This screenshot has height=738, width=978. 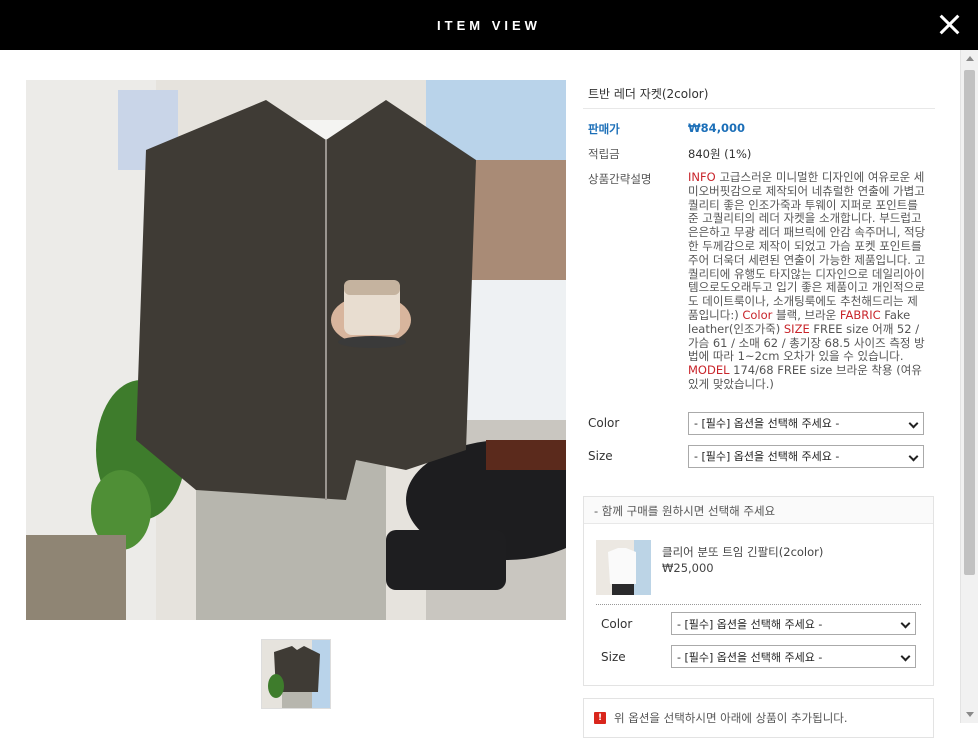 I want to click on price-value: ₩84,000, so click(x=717, y=128).